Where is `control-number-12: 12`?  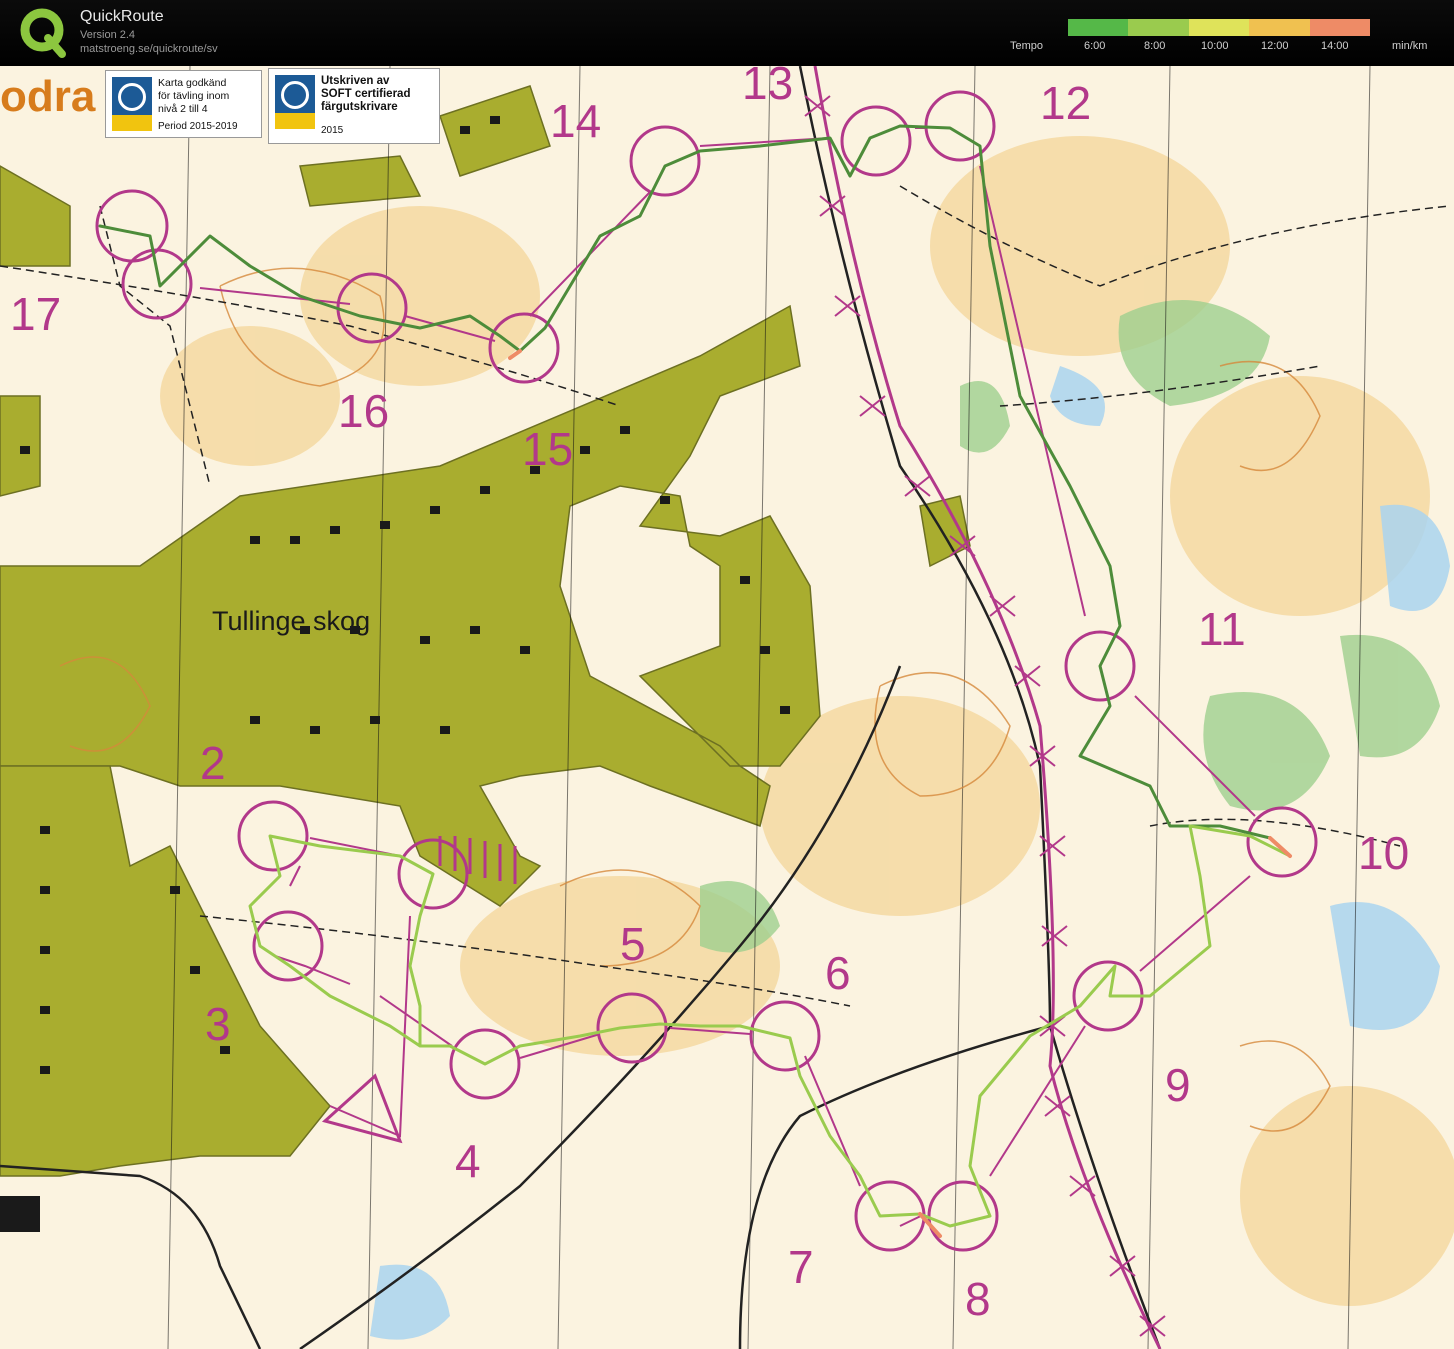
control-number-12: 12 is located at coordinates (1066, 103).